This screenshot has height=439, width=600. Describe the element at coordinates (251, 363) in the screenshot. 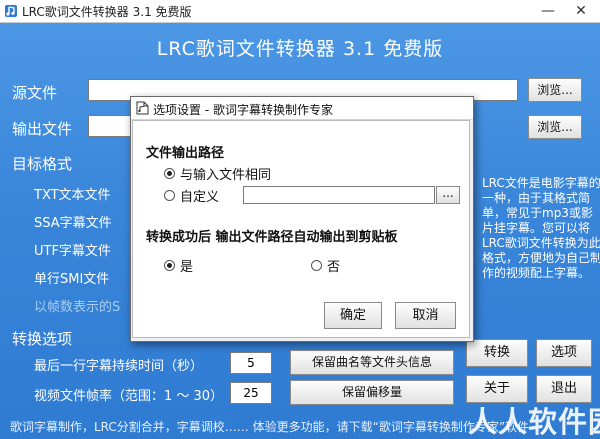

I see `last-line-duration-input: 5` at that location.